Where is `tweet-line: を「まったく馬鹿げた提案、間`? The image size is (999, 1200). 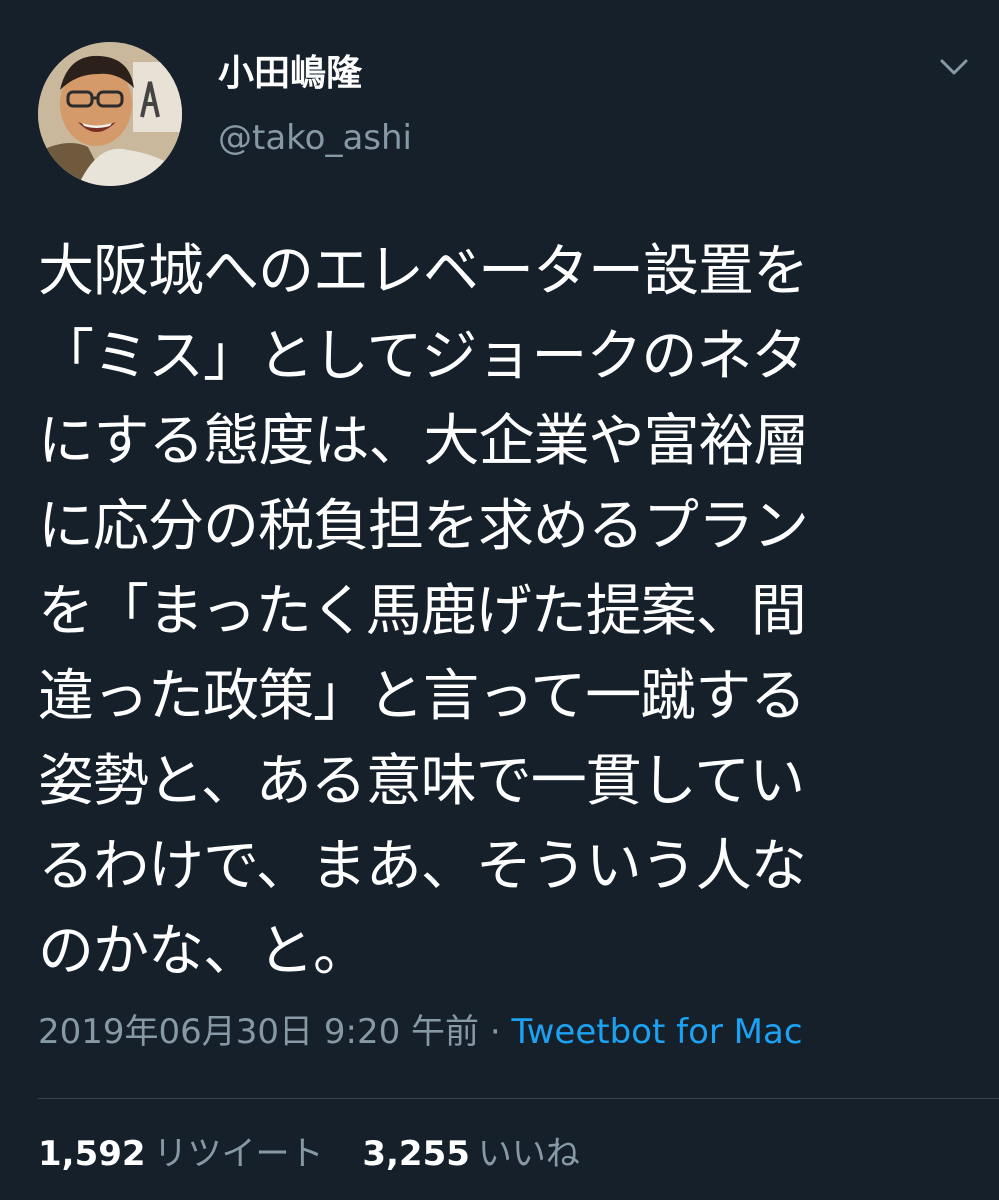 tweet-line: を「まったく馬鹿げた提案、間 is located at coordinates (422, 611).